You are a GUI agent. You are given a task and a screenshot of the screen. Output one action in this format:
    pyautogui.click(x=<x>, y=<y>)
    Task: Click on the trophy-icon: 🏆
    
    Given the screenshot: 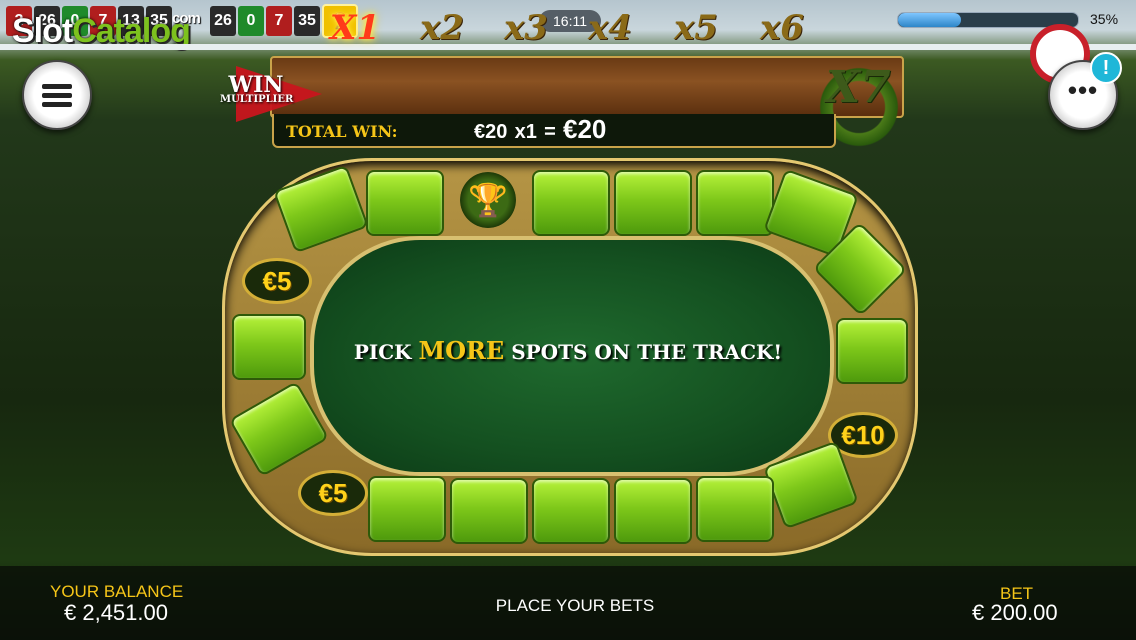 What is the action you would take?
    pyautogui.click(x=488, y=200)
    